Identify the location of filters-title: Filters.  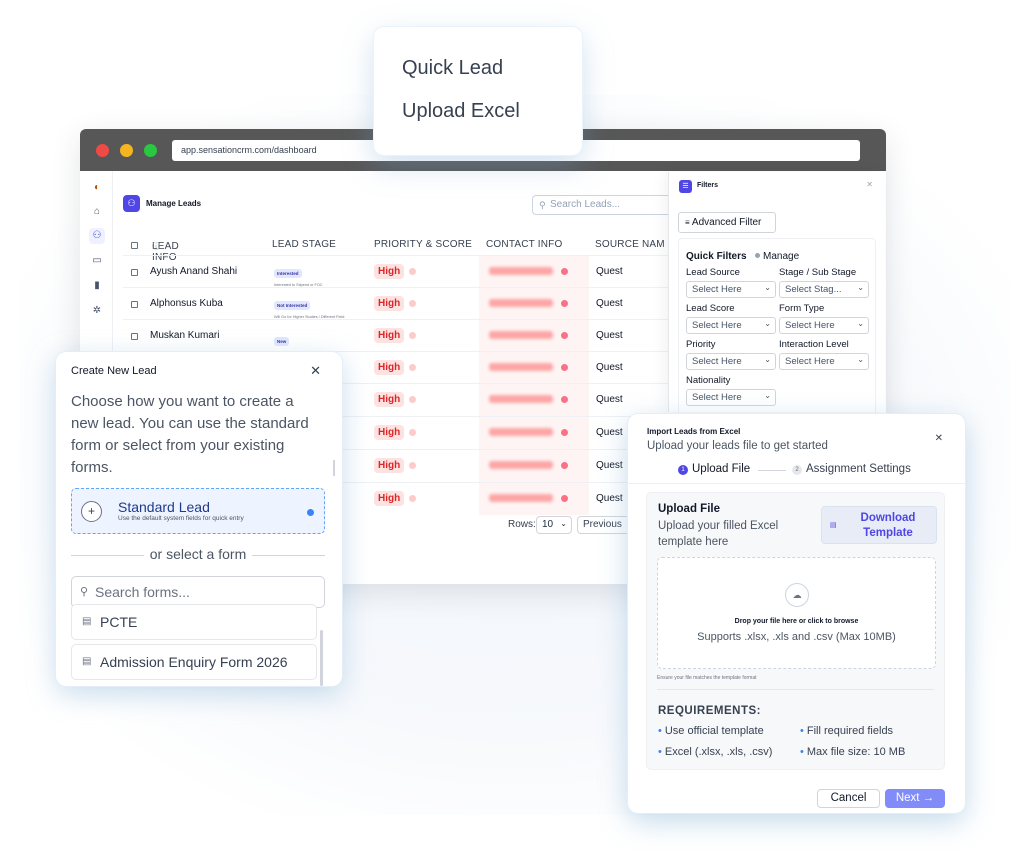
(708, 185).